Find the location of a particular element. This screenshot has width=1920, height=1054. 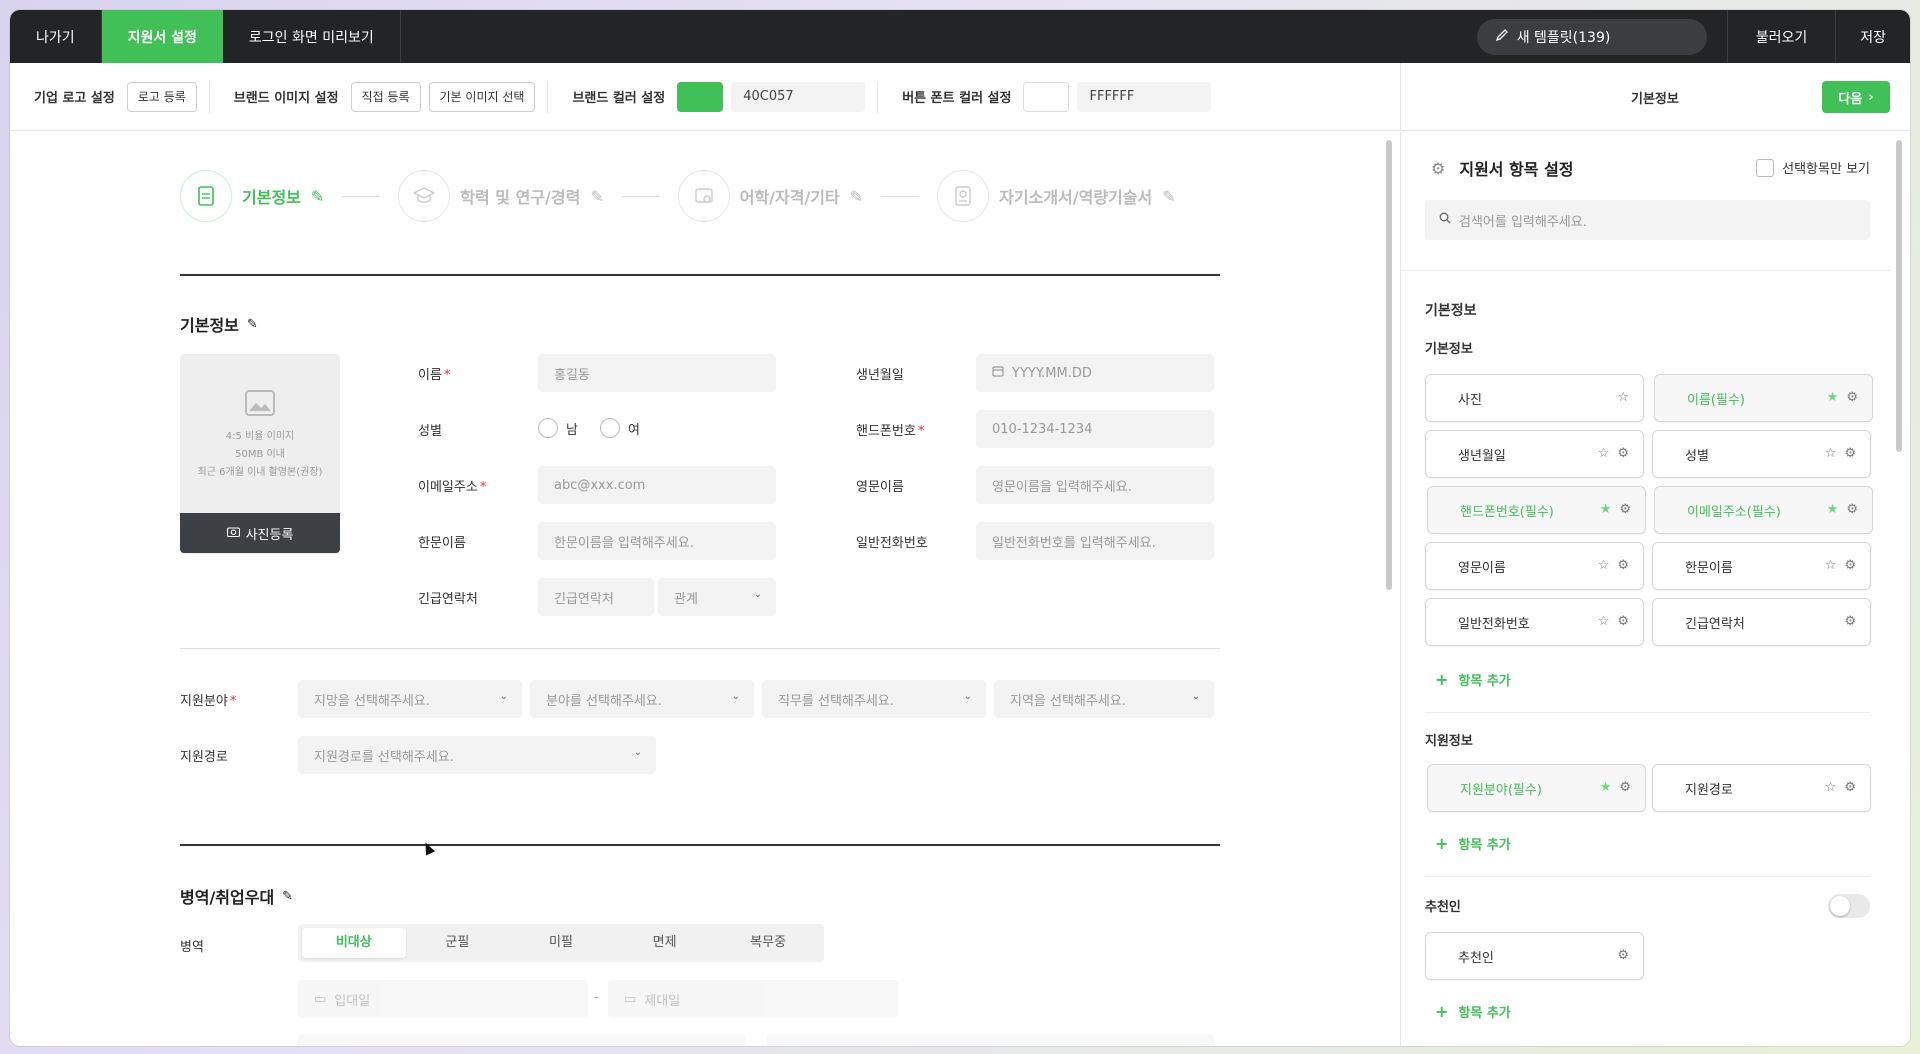

relation-select: 관계 ⌄ is located at coordinates (717, 597).